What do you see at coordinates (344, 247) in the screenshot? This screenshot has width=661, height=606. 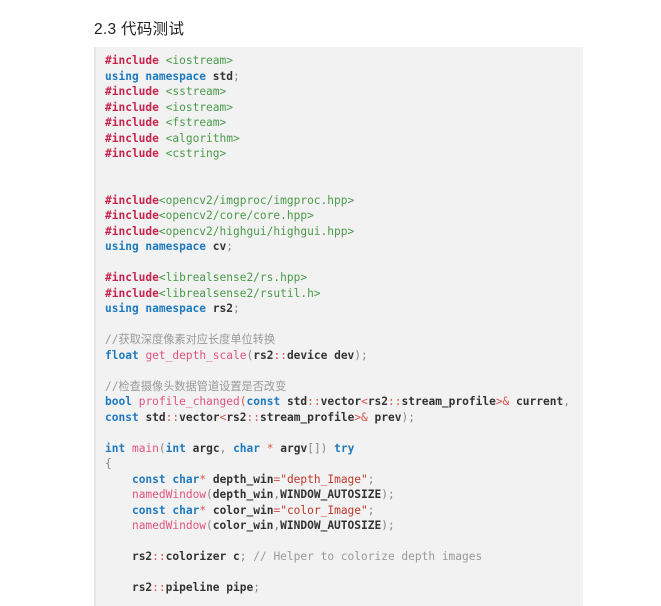 I see `code-line: using namespace cv;` at bounding box center [344, 247].